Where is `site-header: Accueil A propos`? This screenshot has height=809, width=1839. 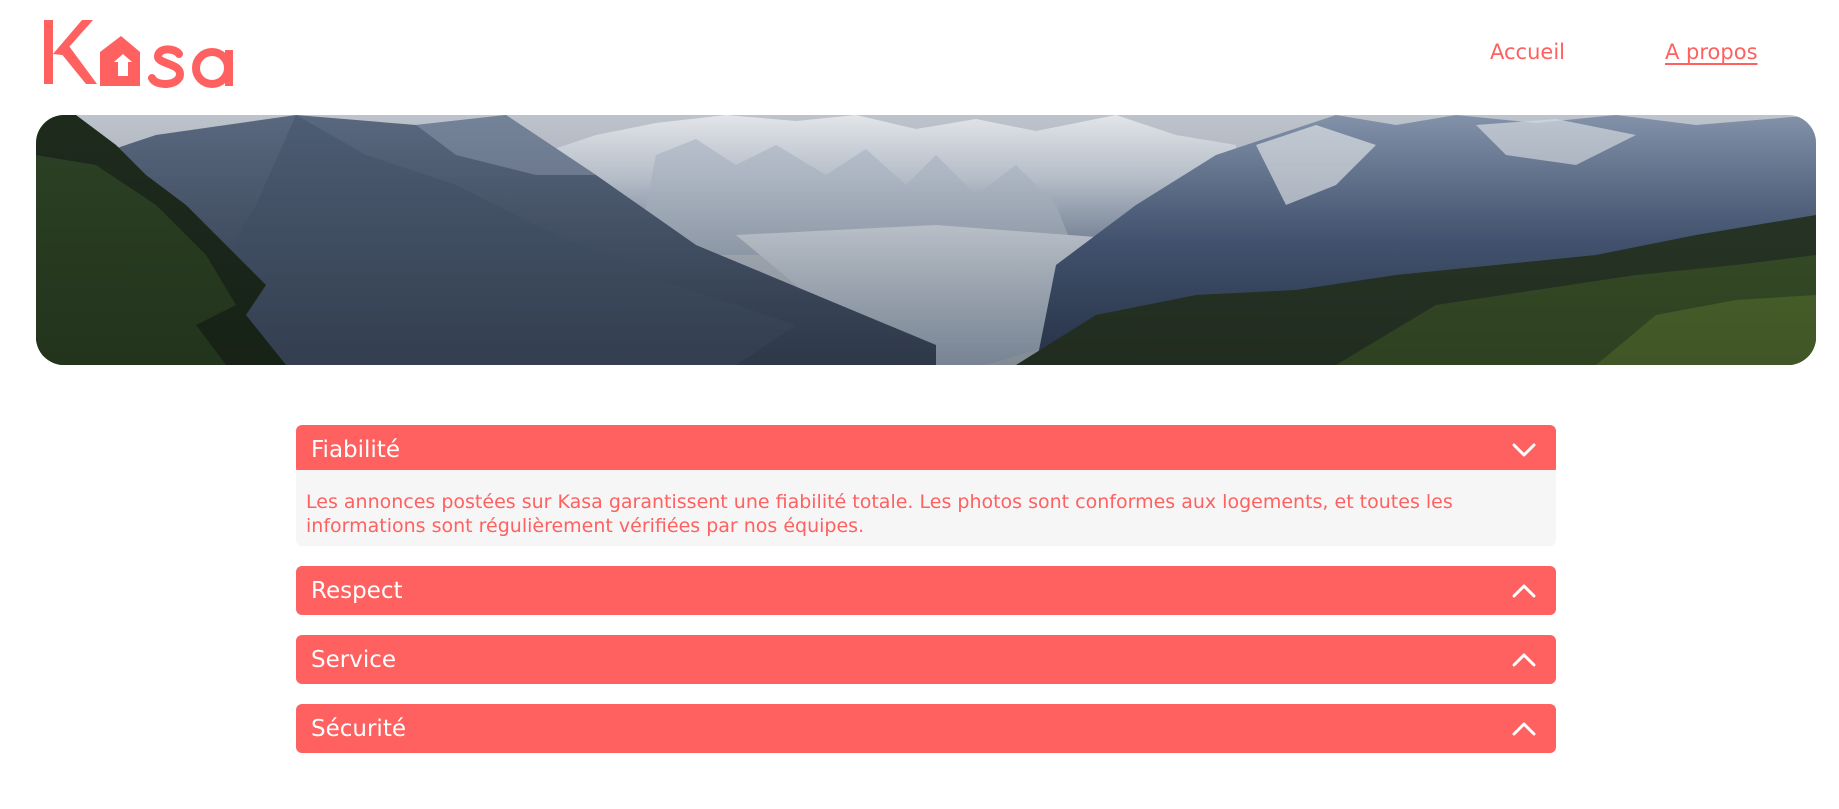
site-header: Accueil A propos is located at coordinates (919, 57).